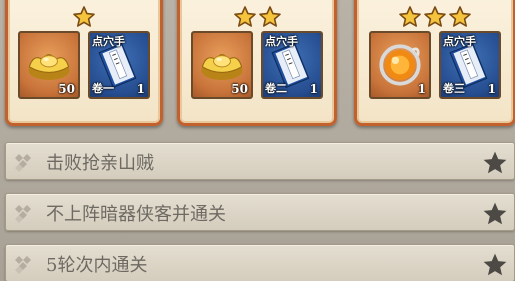  I want to click on reward-card-2-star: 50 点穴手 卷二 1, so click(257, 63).